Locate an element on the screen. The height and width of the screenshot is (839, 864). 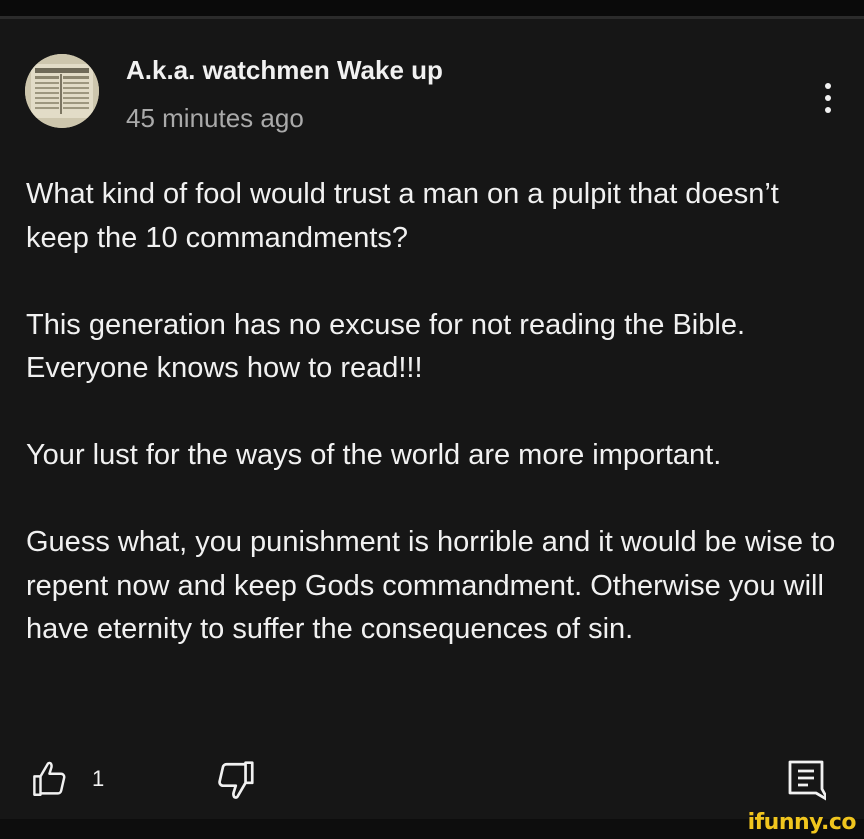
thumbs-down-icon is located at coordinates (236, 780).